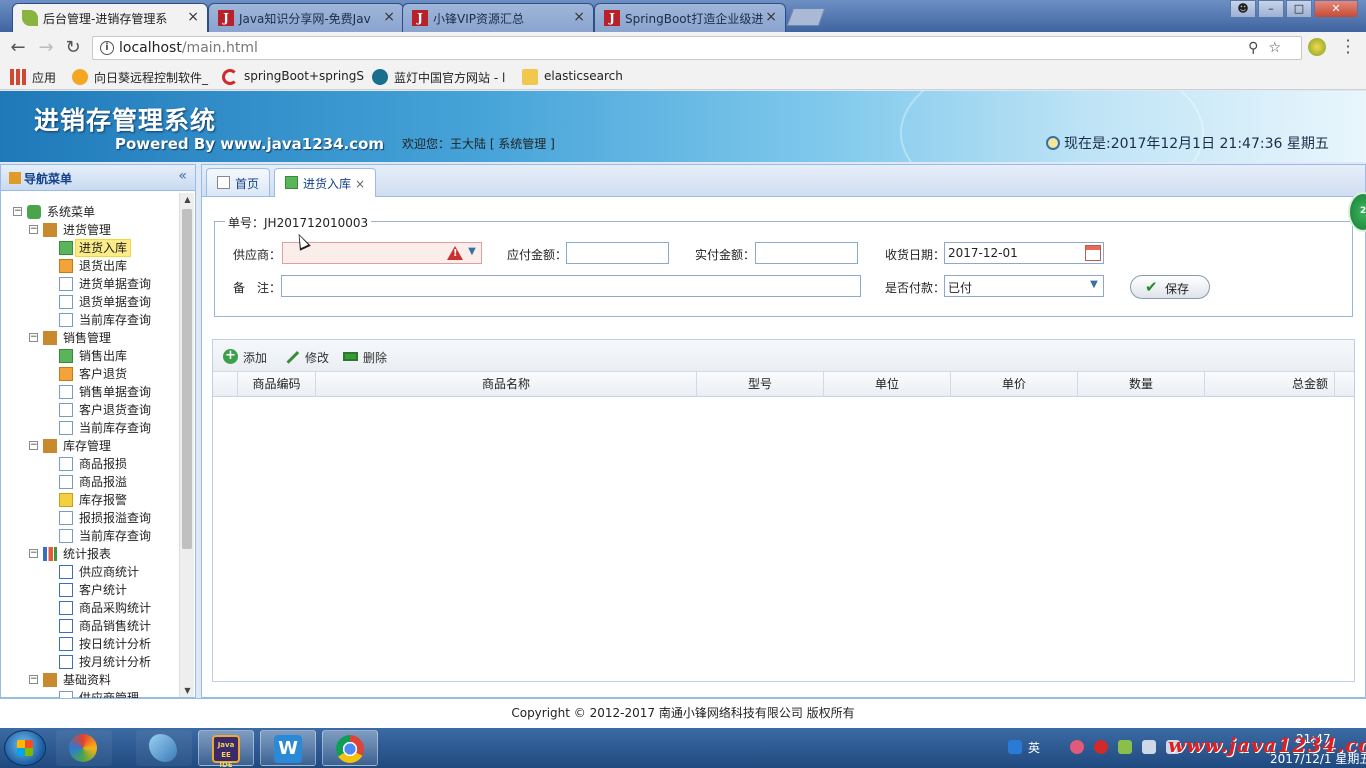  I want to click on flower-icon, so click(1077, 747).